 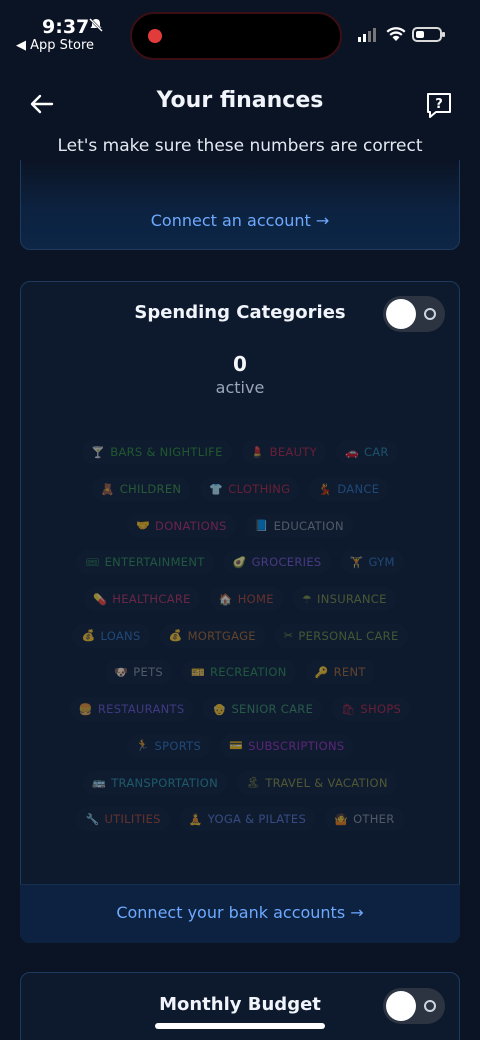 I want to click on category-chip-healthcare: 💊 HEALTHCARE, so click(x=142, y=599).